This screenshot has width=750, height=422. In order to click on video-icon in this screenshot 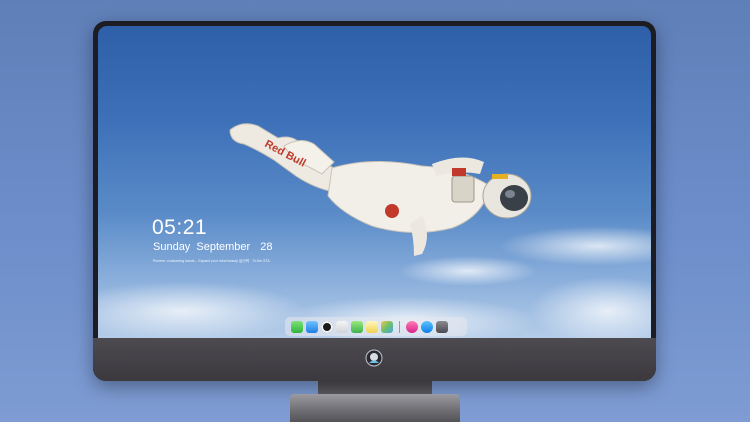, I will do `click(357, 326)`.